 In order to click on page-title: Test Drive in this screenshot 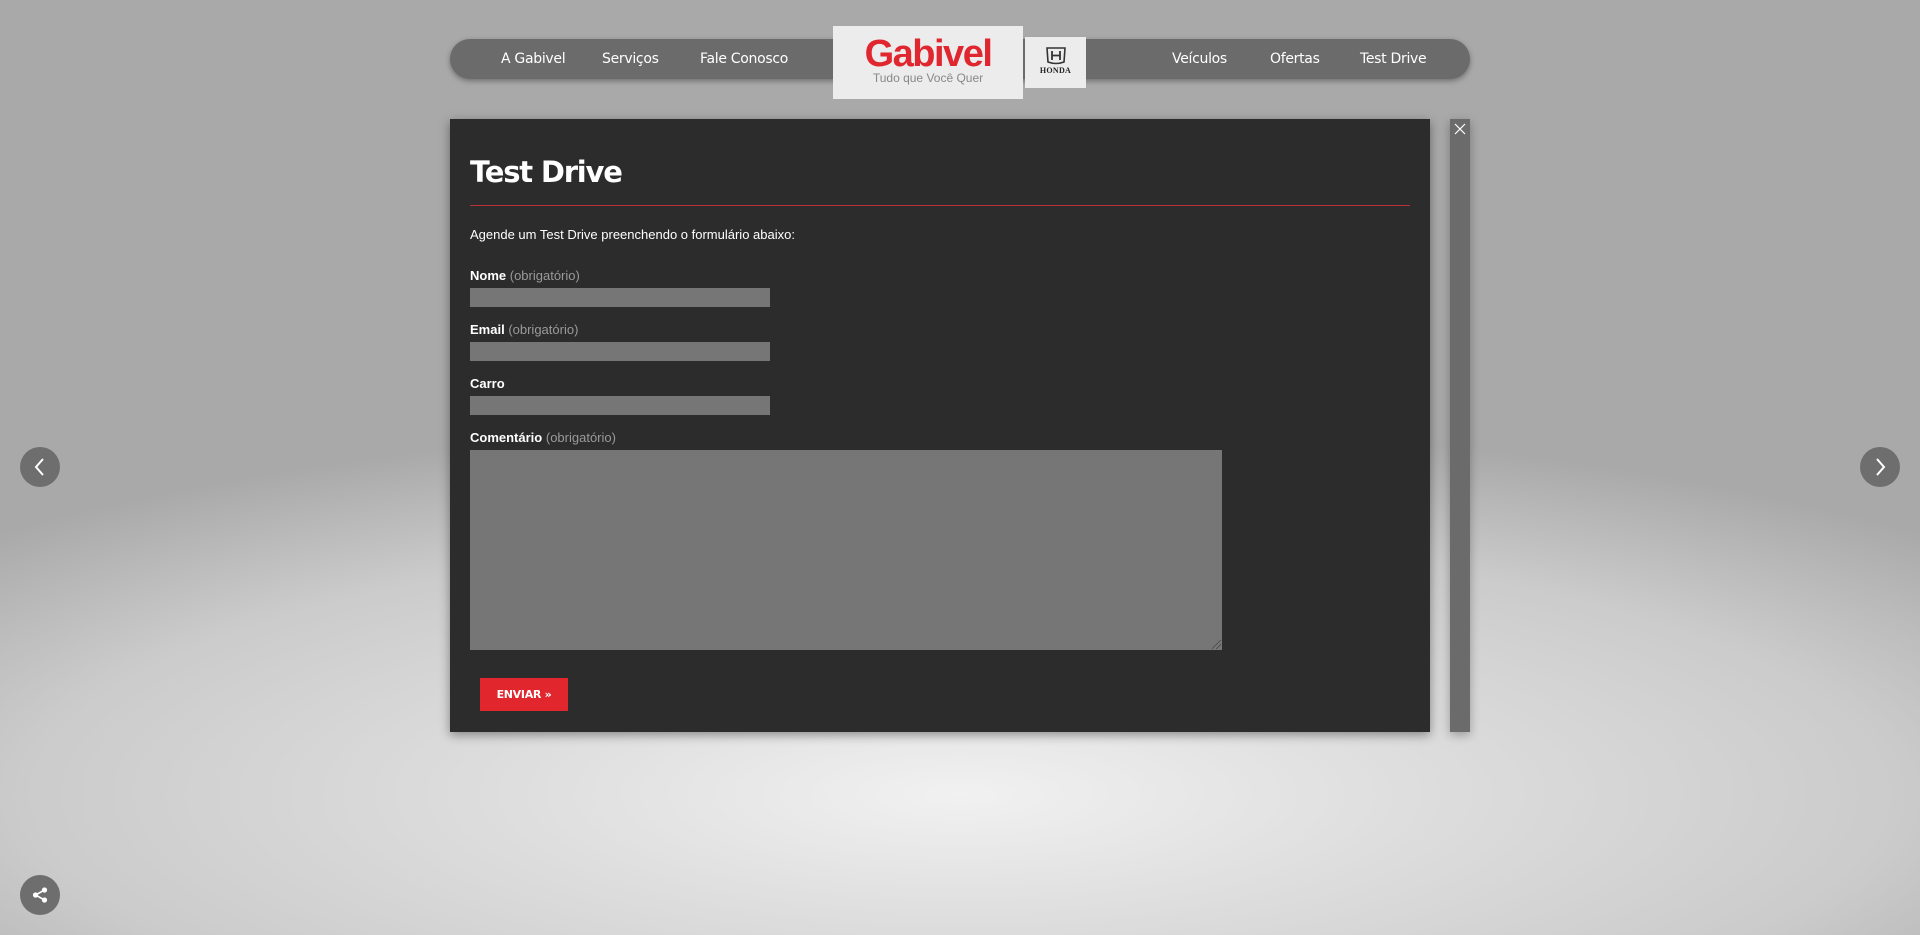, I will do `click(546, 172)`.